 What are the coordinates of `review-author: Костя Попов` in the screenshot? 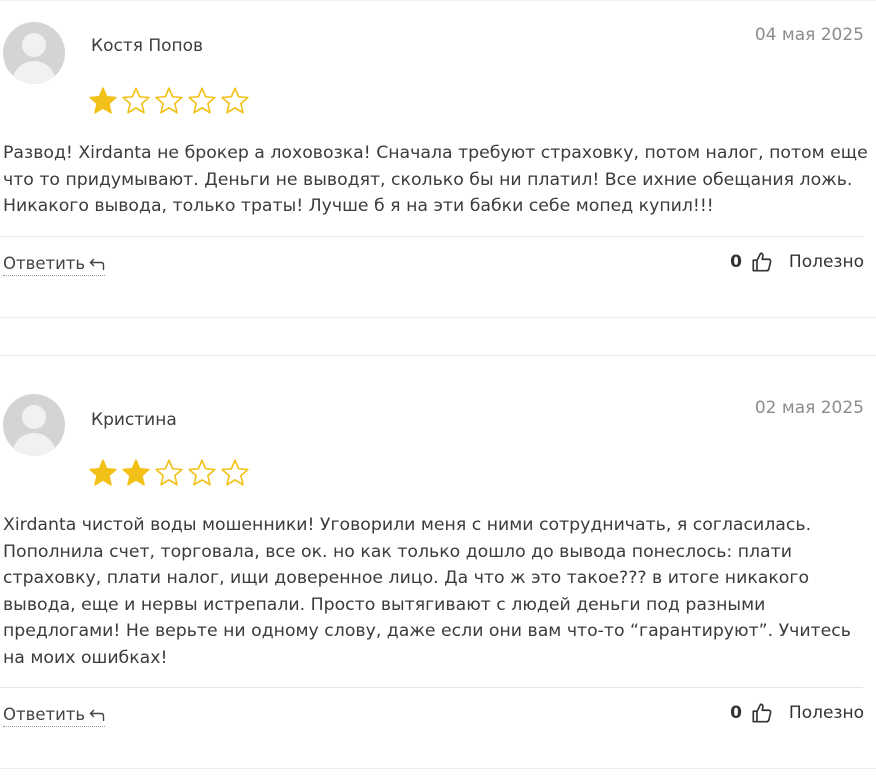 It's located at (147, 46).